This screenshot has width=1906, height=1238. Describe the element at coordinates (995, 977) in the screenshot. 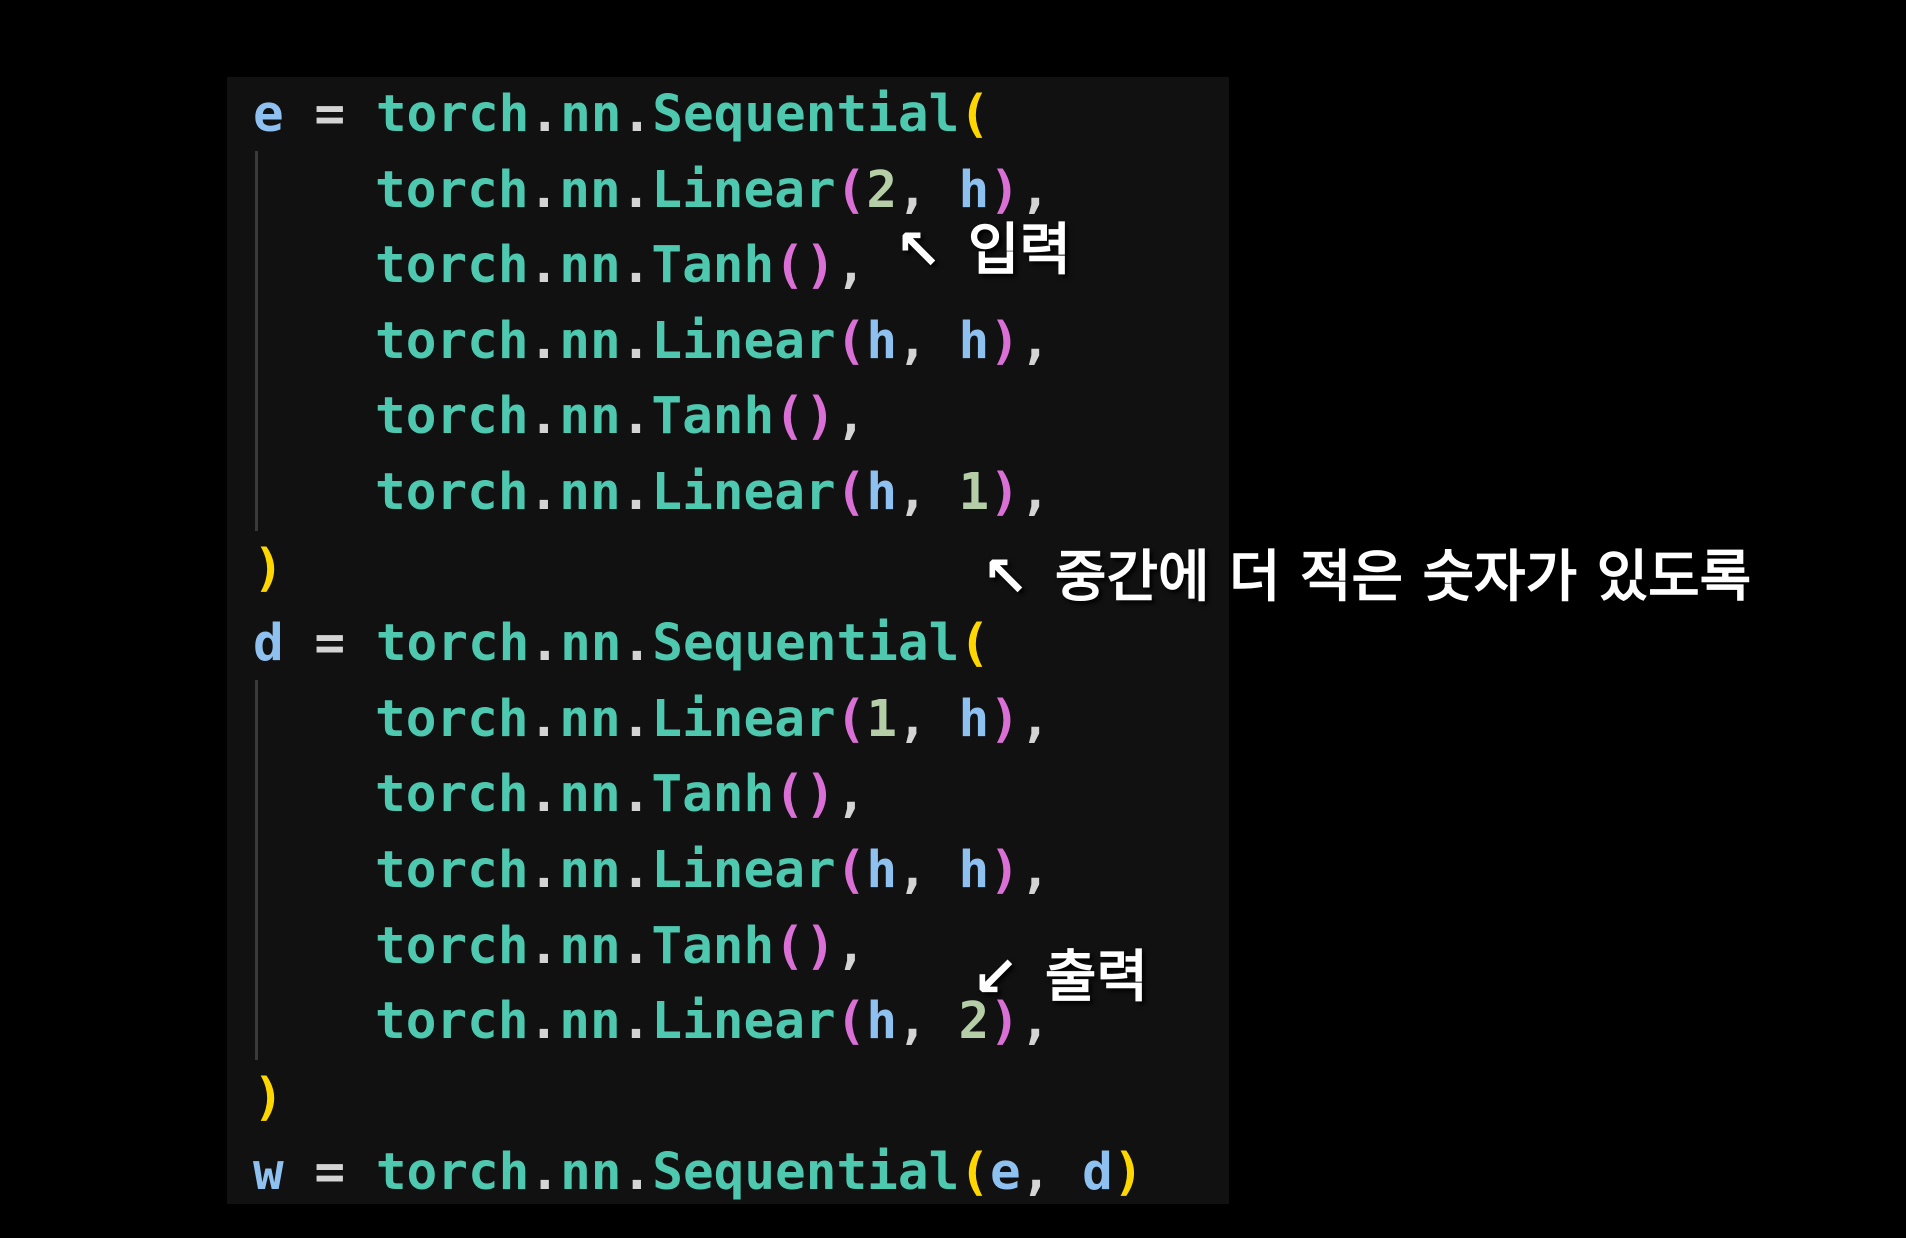

I see `arrow-down-left-icon: ↙` at that location.